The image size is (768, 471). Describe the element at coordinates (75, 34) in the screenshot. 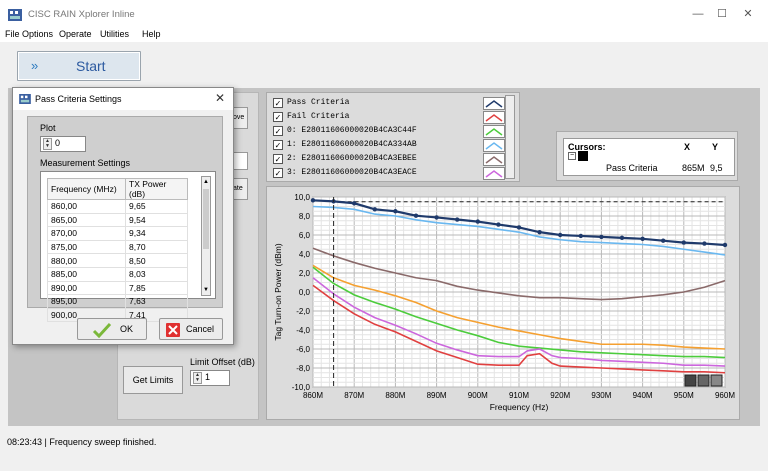

I see `menu-operate: Operate` at that location.